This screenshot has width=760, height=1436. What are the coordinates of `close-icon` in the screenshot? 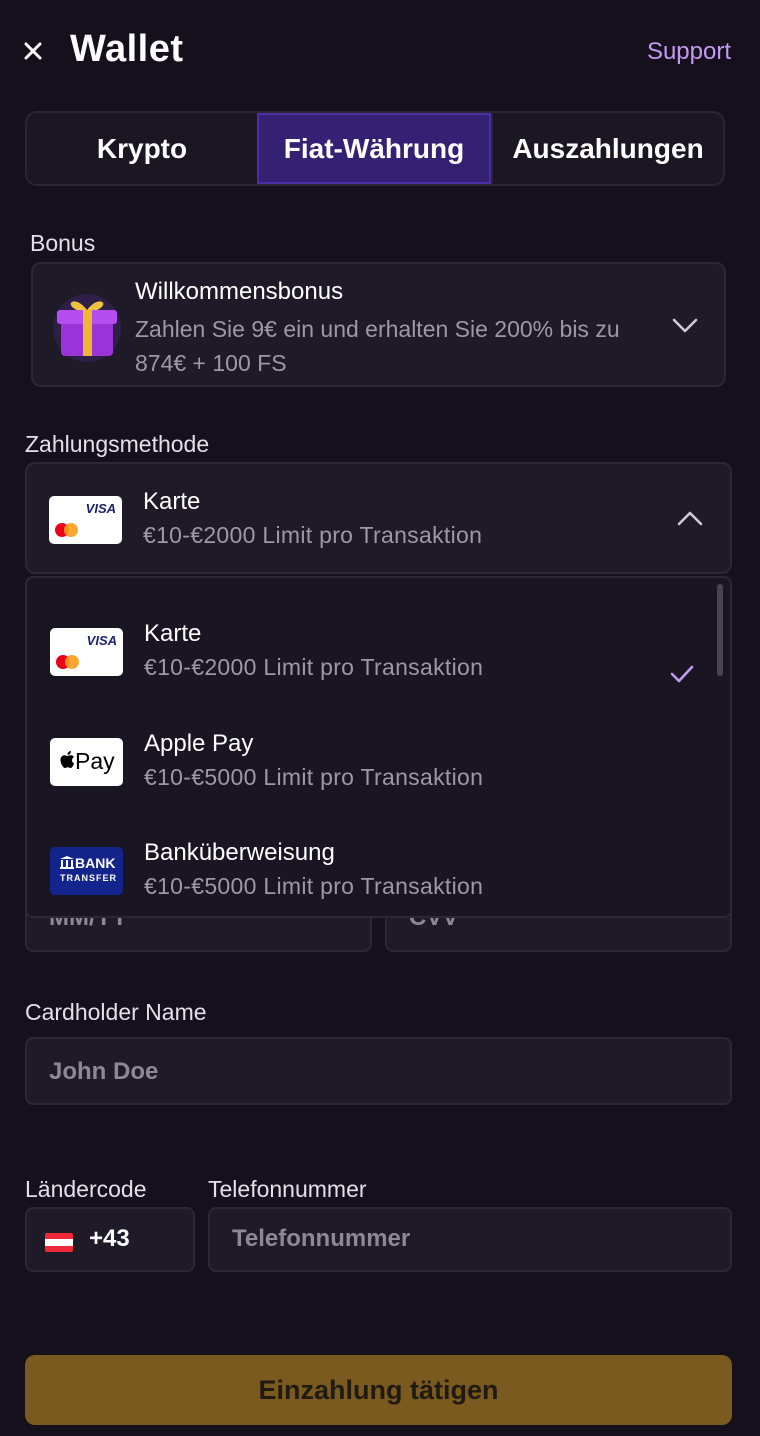 It's located at (33, 51).